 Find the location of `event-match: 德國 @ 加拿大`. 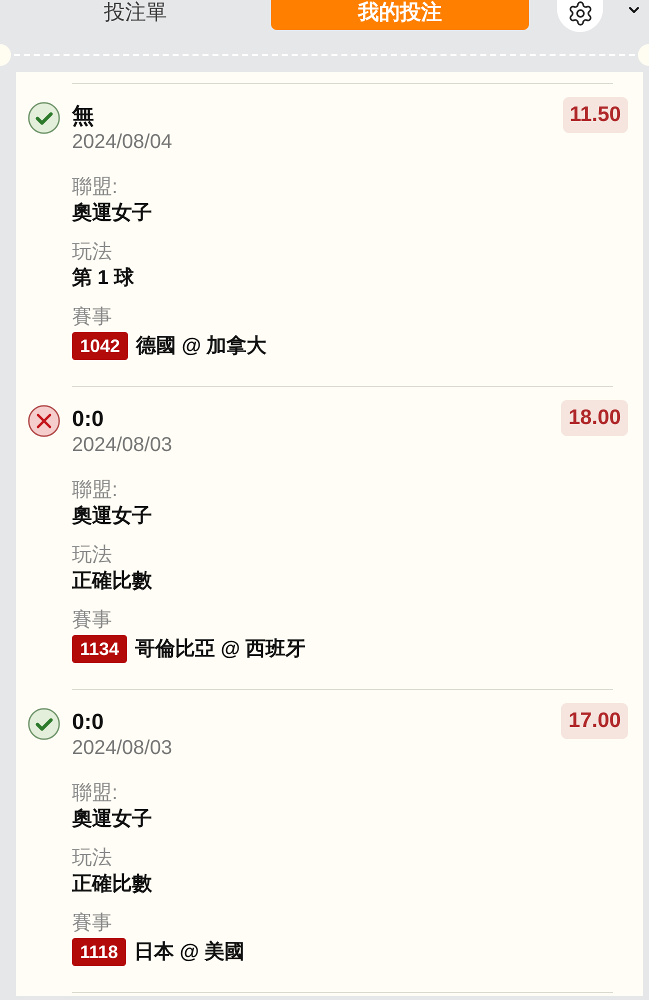

event-match: 德國 @ 加拿大 is located at coordinates (201, 346).